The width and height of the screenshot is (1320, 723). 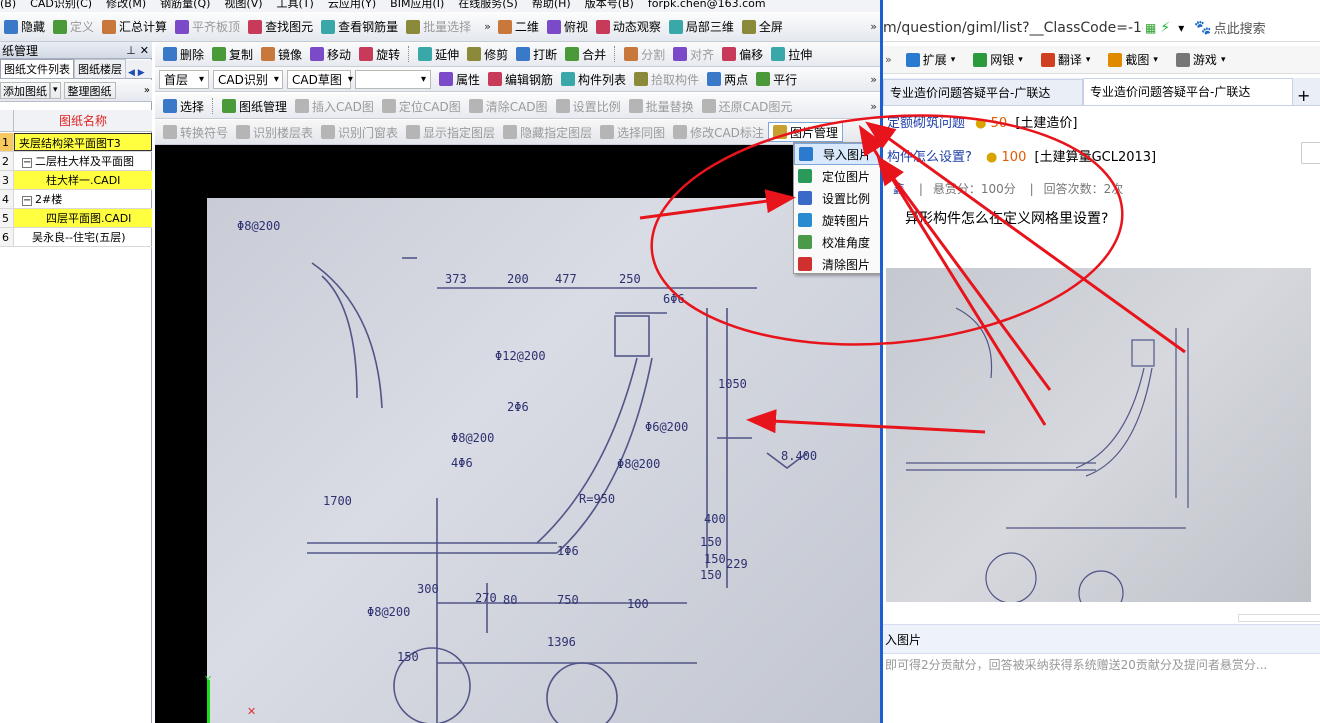 What do you see at coordinates (628, 27) in the screenshot?
I see `view-button-2: 动态观察` at bounding box center [628, 27].